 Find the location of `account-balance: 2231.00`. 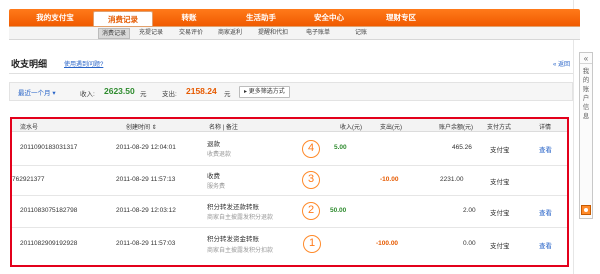

account-balance: 2231.00 is located at coordinates (452, 179).